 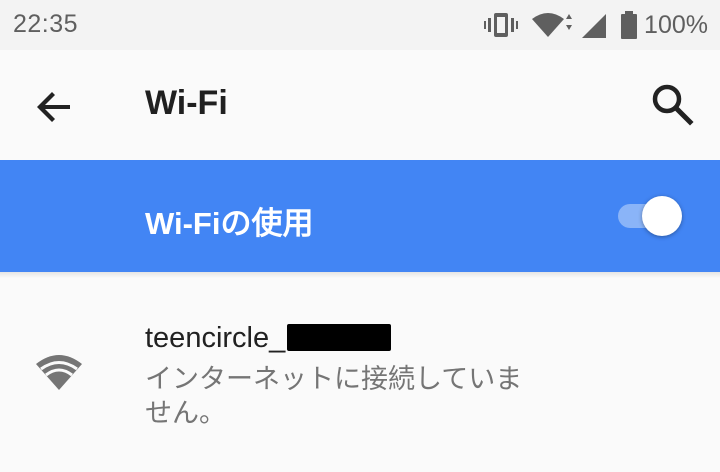 I want to click on status-icons: 100%, so click(x=596, y=25).